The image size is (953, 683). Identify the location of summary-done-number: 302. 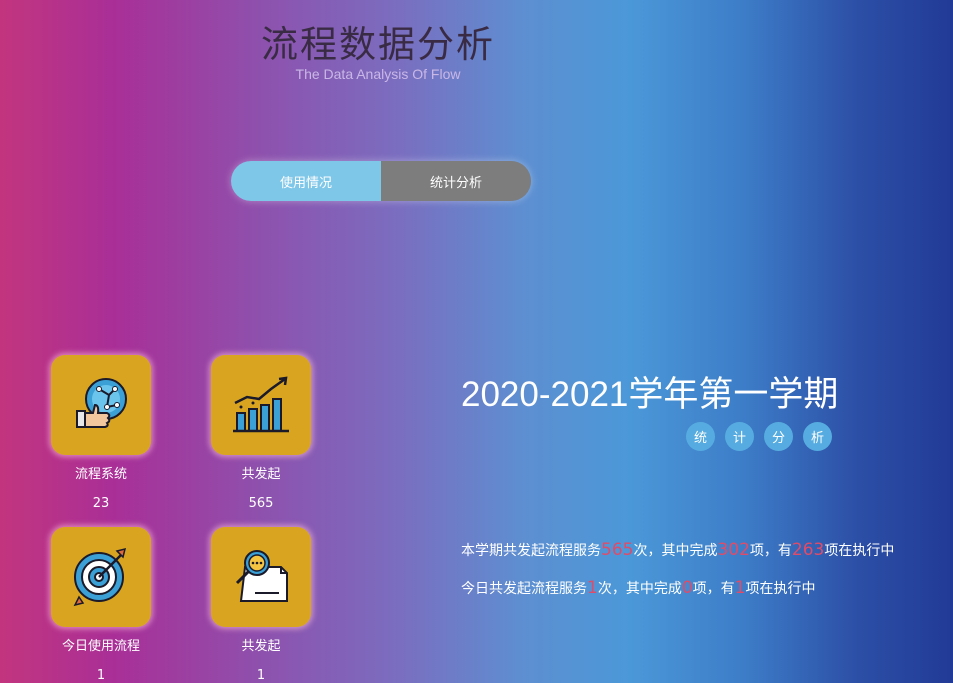
(733, 550).